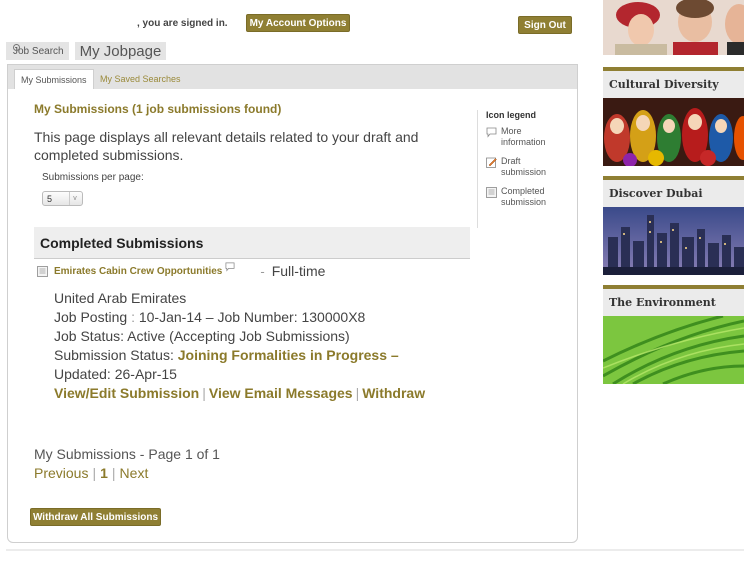  What do you see at coordinates (298, 23) in the screenshot?
I see `my-account-options-button: My Account Options` at bounding box center [298, 23].